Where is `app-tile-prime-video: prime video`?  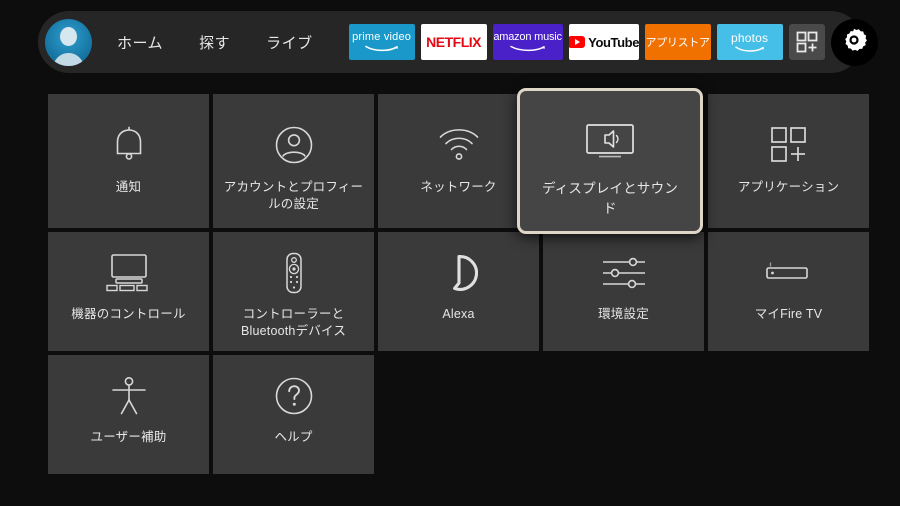 app-tile-prime-video: prime video is located at coordinates (381, 42).